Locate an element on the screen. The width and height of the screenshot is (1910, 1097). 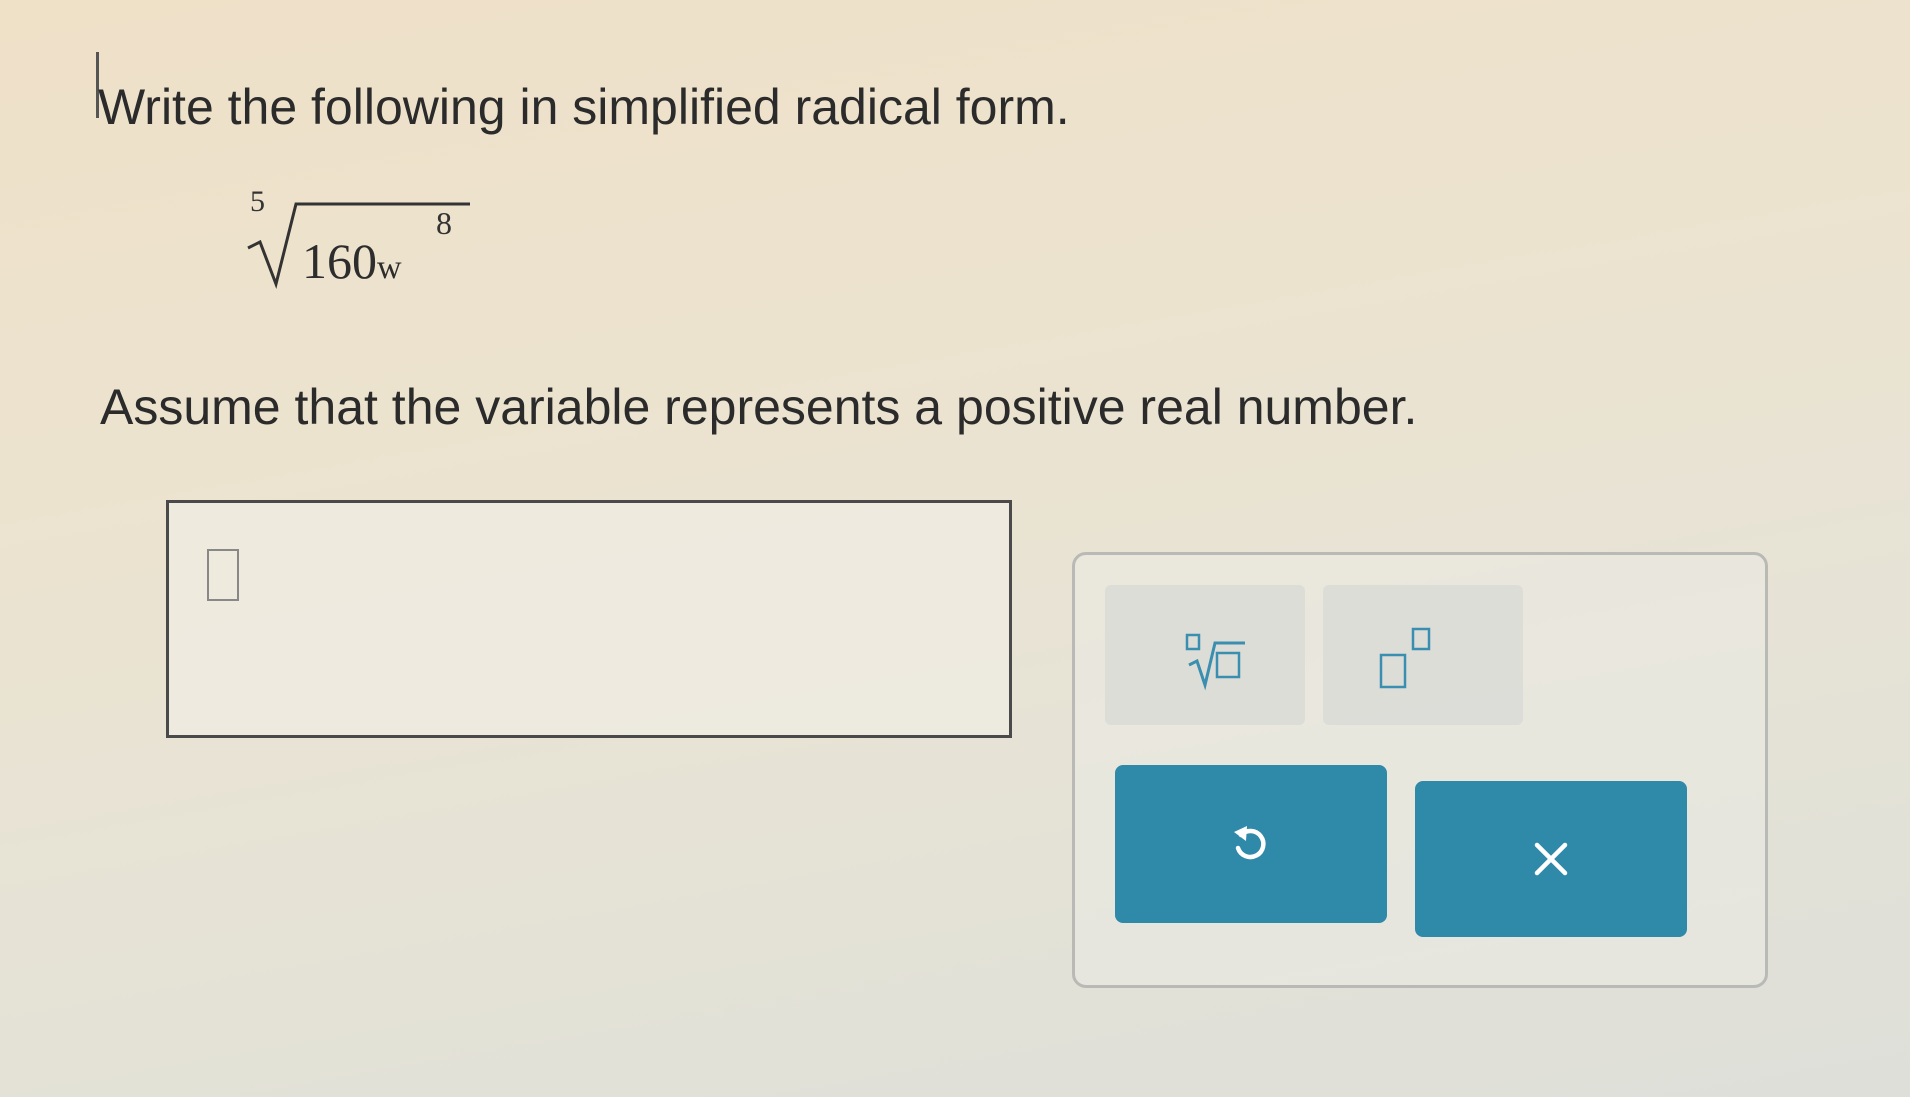
exponent-button is located at coordinates (1423, 655).